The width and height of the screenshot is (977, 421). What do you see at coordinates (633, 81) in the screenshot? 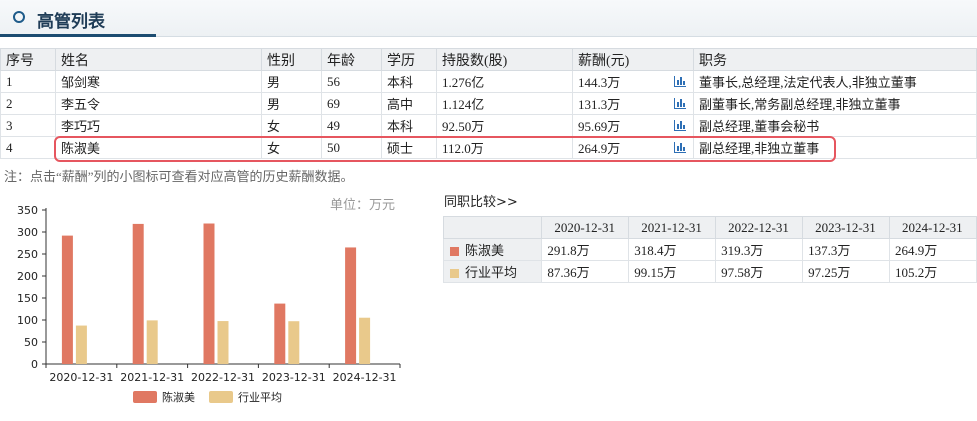
I see `cell-salary: 144.3万` at bounding box center [633, 81].